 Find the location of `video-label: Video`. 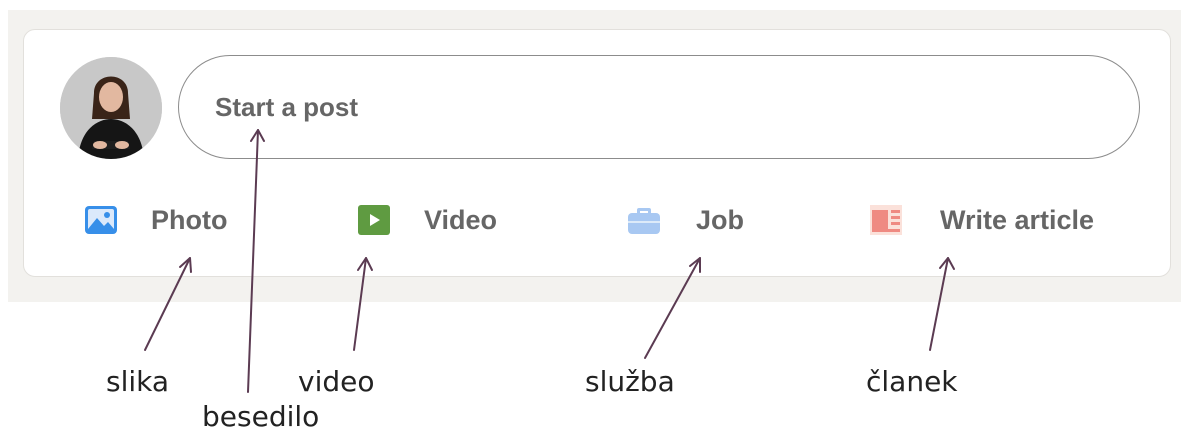

video-label: Video is located at coordinates (461, 219).